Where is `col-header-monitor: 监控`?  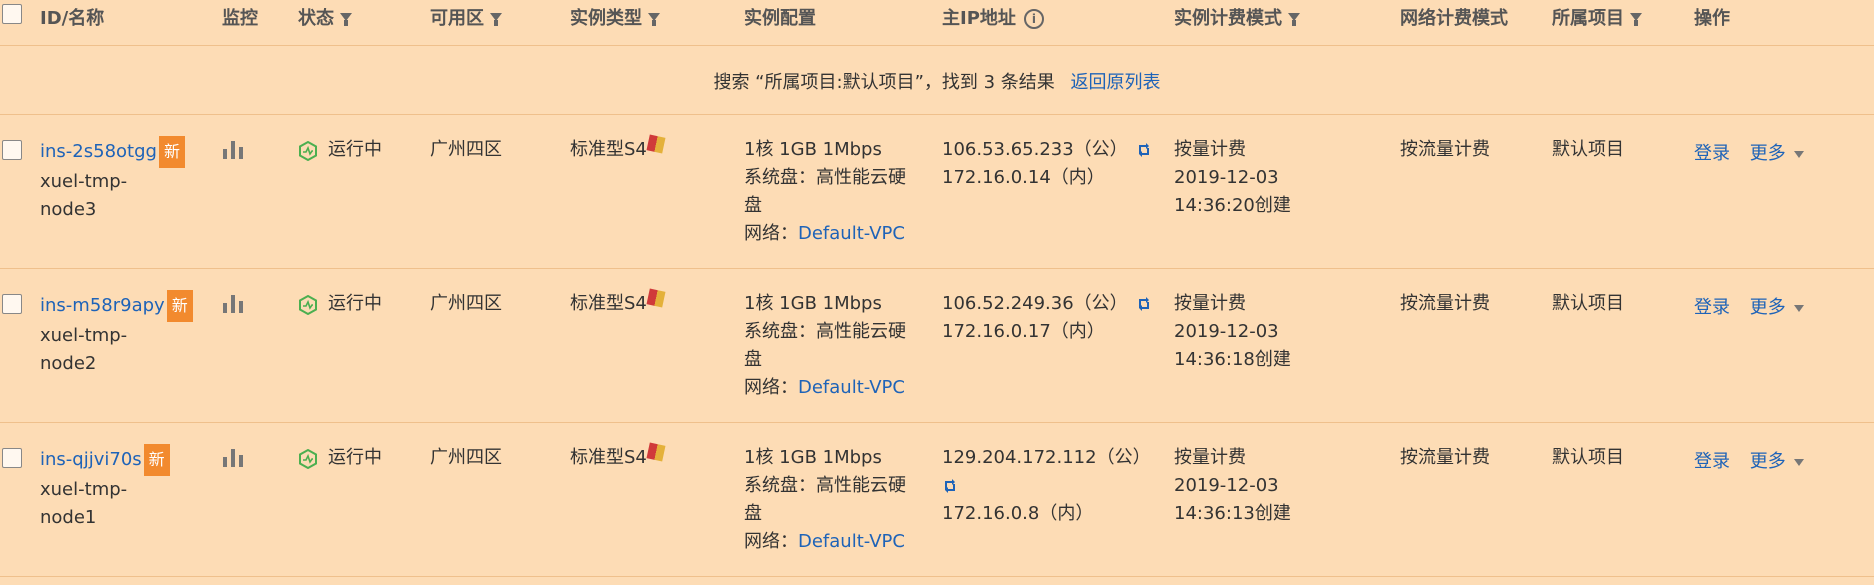 col-header-monitor: 监控 is located at coordinates (240, 18).